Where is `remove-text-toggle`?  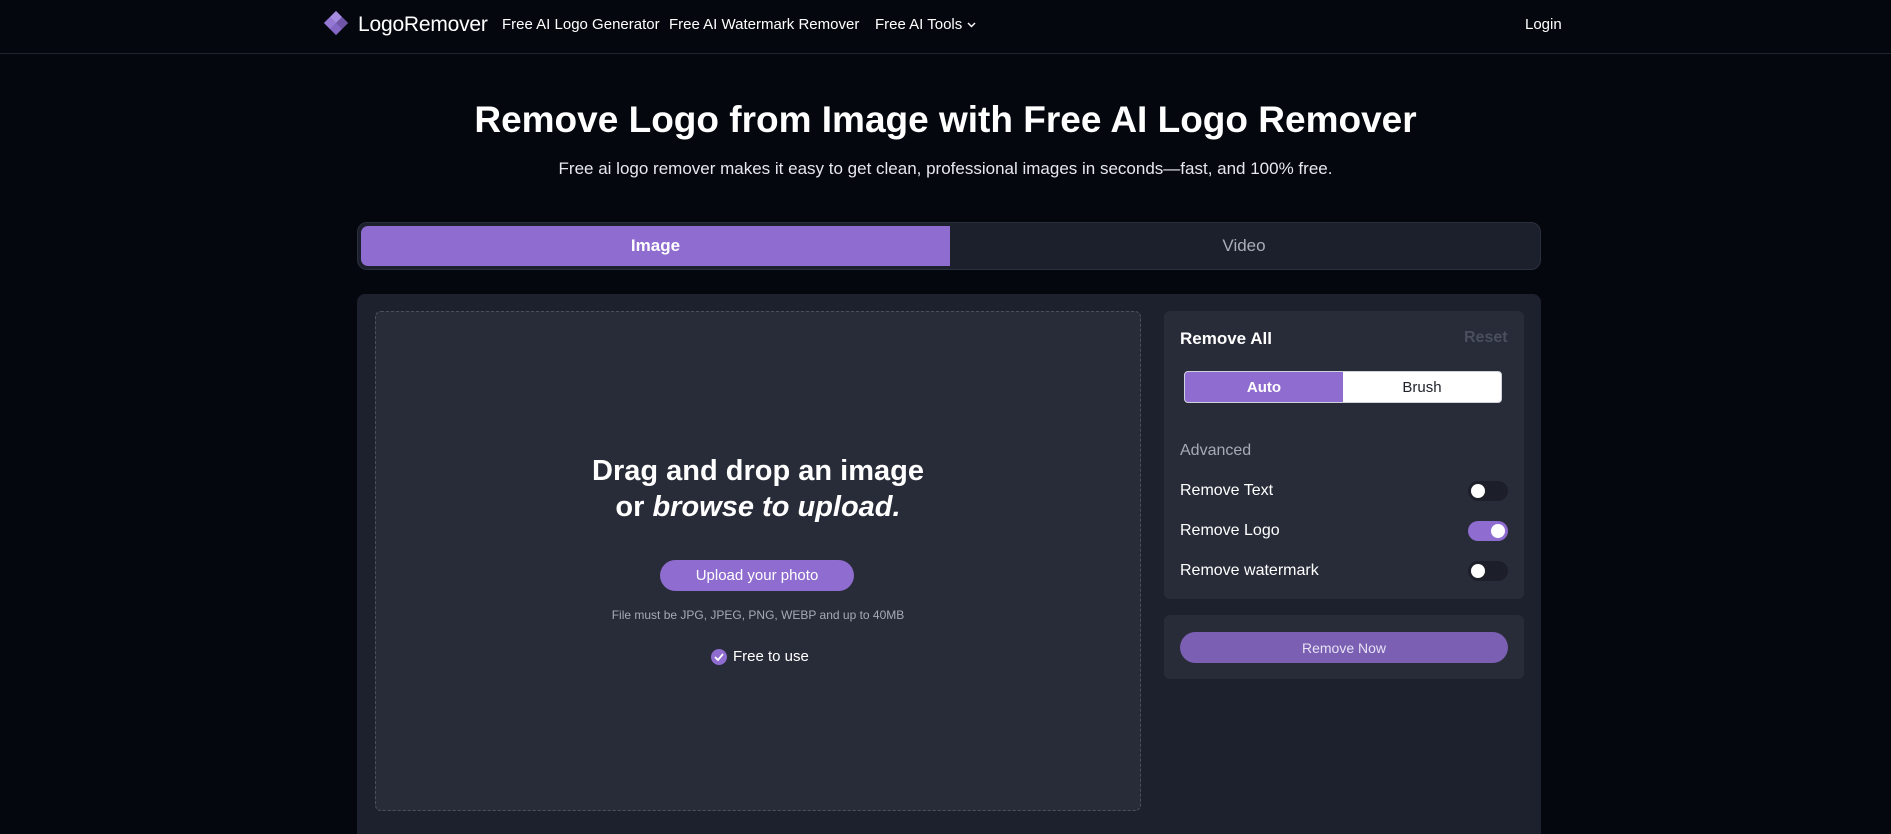
remove-text-toggle is located at coordinates (1488, 491).